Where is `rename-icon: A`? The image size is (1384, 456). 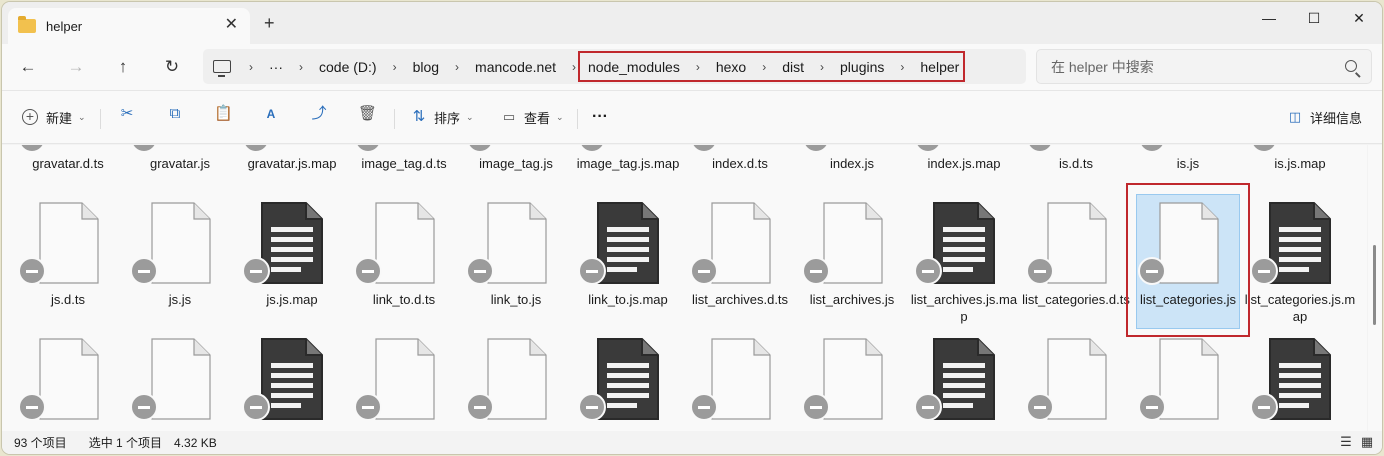 rename-icon: A is located at coordinates (271, 114).